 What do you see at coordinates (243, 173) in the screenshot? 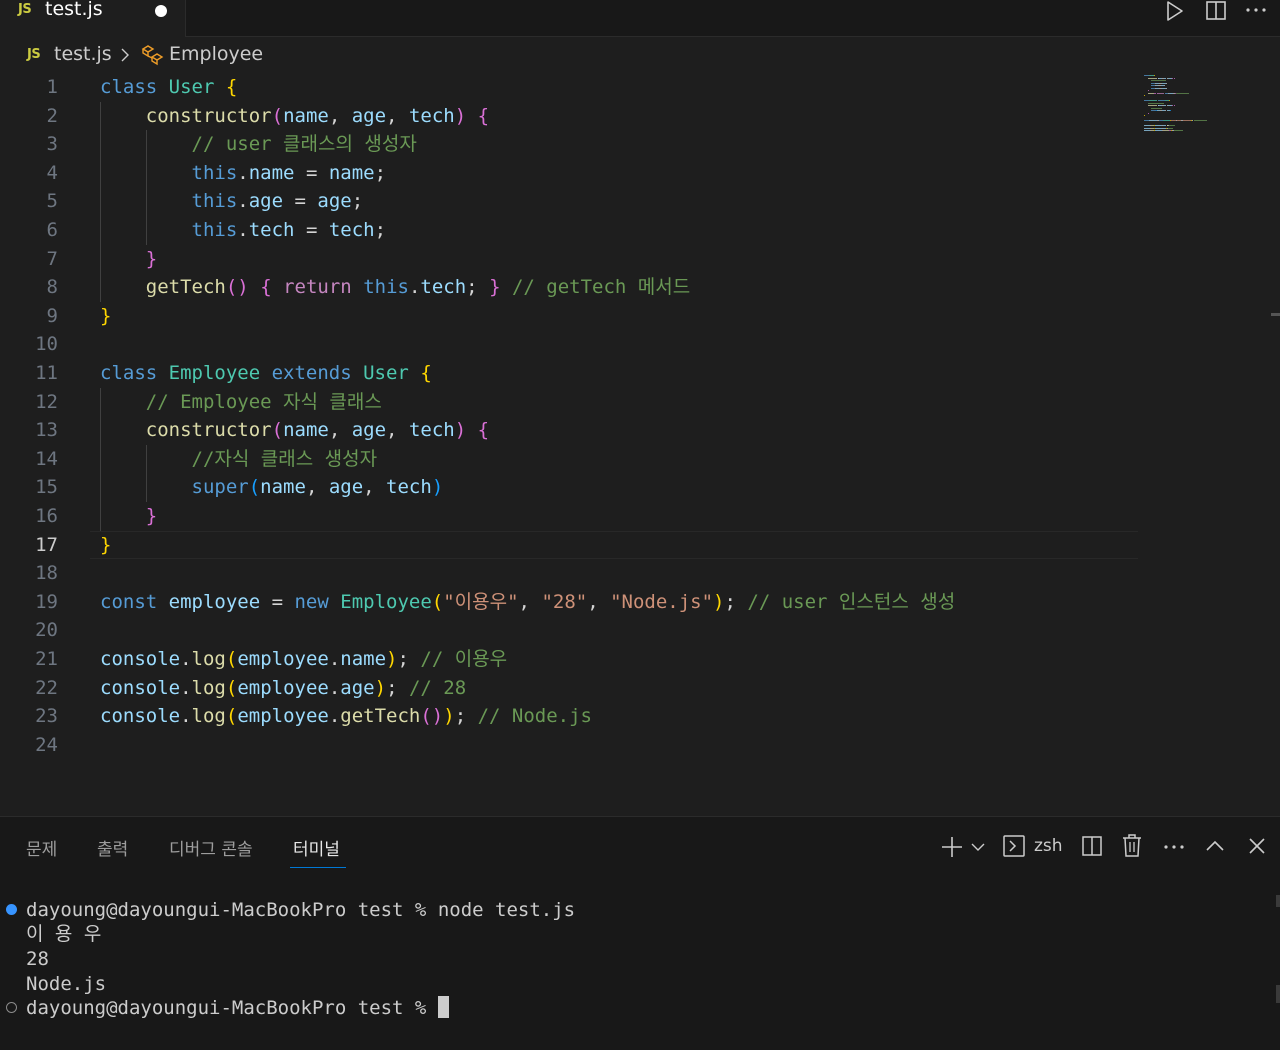
I see `code-line: this.name = name;` at bounding box center [243, 173].